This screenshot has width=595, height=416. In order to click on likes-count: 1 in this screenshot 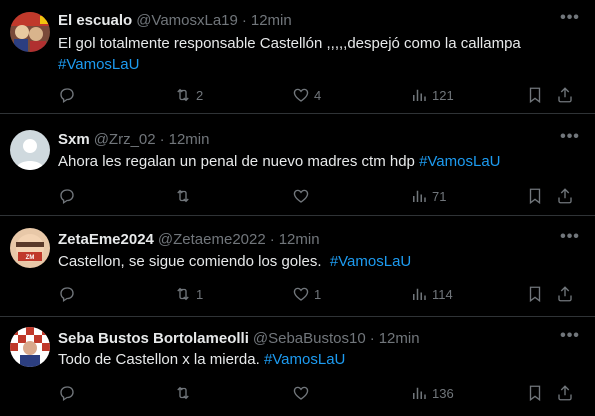, I will do `click(318, 294)`.